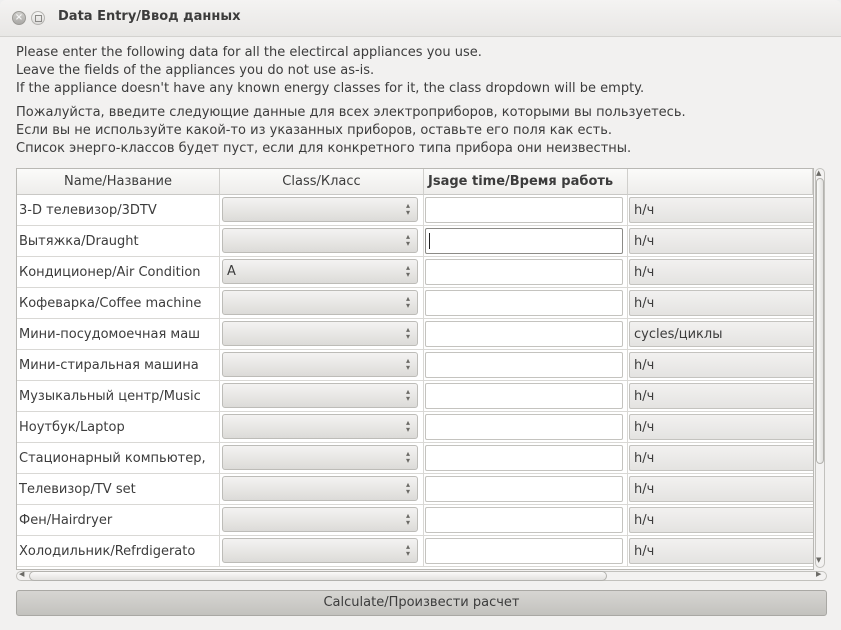  I want to click on table-row: Холодильник/Refrdigerato ▴ ▾ h/ч, so click(415, 551).